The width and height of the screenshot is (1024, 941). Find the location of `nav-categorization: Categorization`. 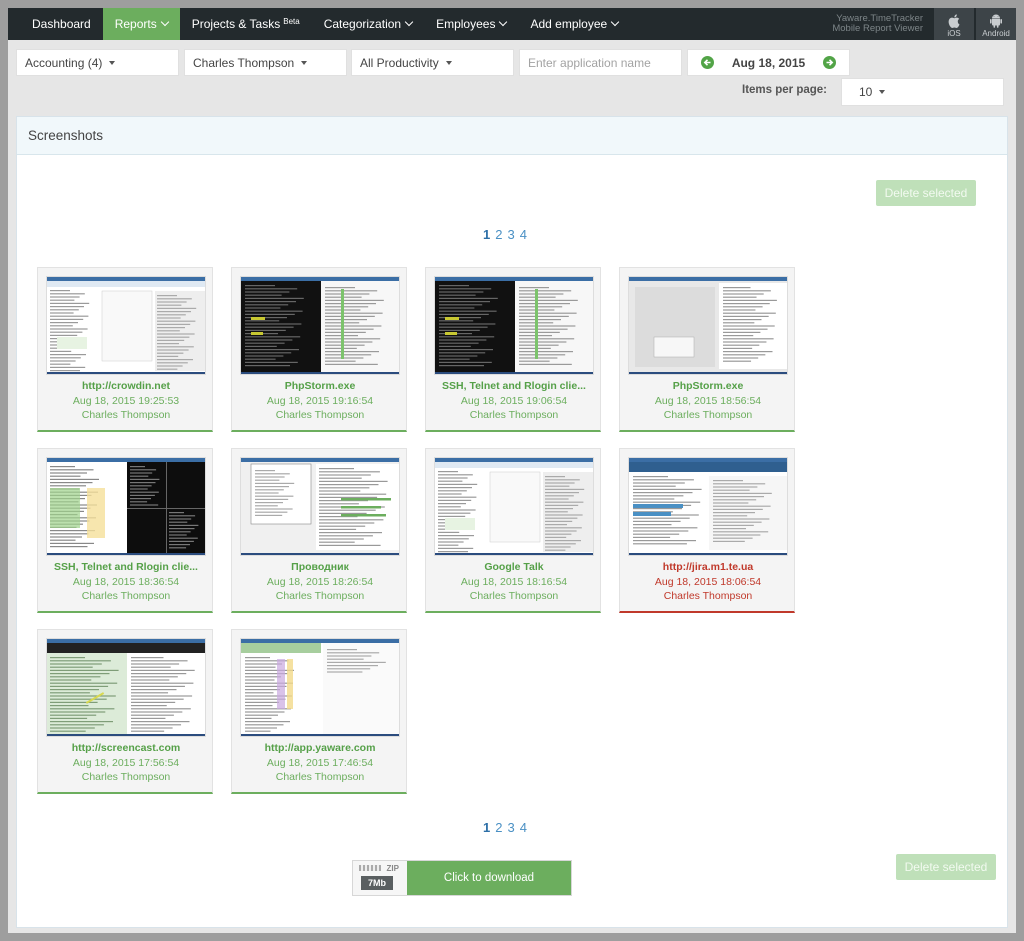

nav-categorization: Categorization is located at coordinates (368, 24).